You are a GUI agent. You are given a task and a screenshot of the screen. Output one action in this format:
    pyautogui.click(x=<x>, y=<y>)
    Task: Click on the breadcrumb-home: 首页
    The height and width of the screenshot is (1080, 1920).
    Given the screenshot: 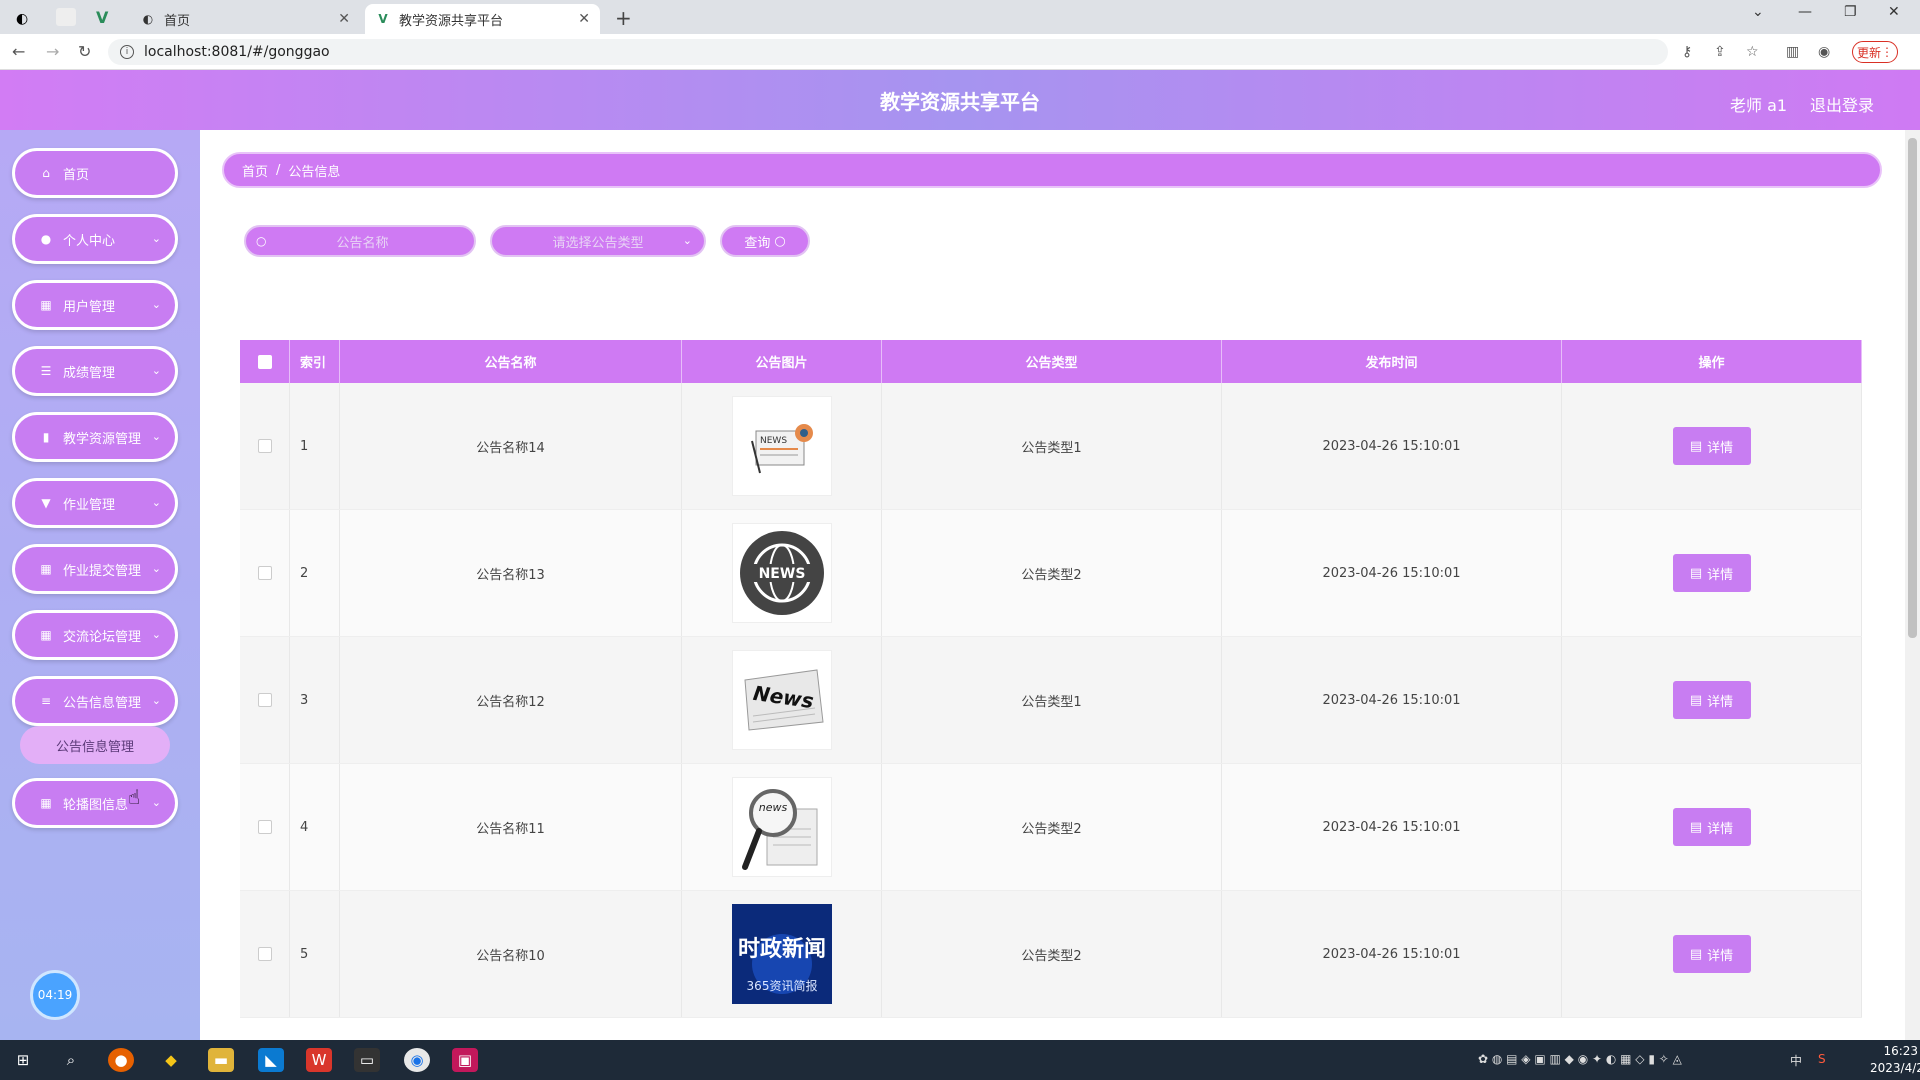 What is the action you would take?
    pyautogui.click(x=255, y=170)
    